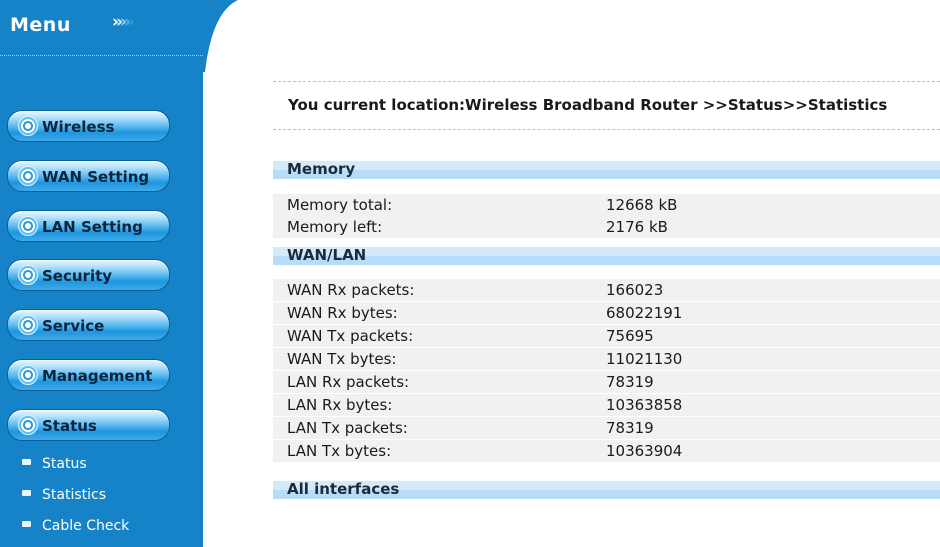  What do you see at coordinates (321, 169) in the screenshot?
I see `section-title: Memory` at bounding box center [321, 169].